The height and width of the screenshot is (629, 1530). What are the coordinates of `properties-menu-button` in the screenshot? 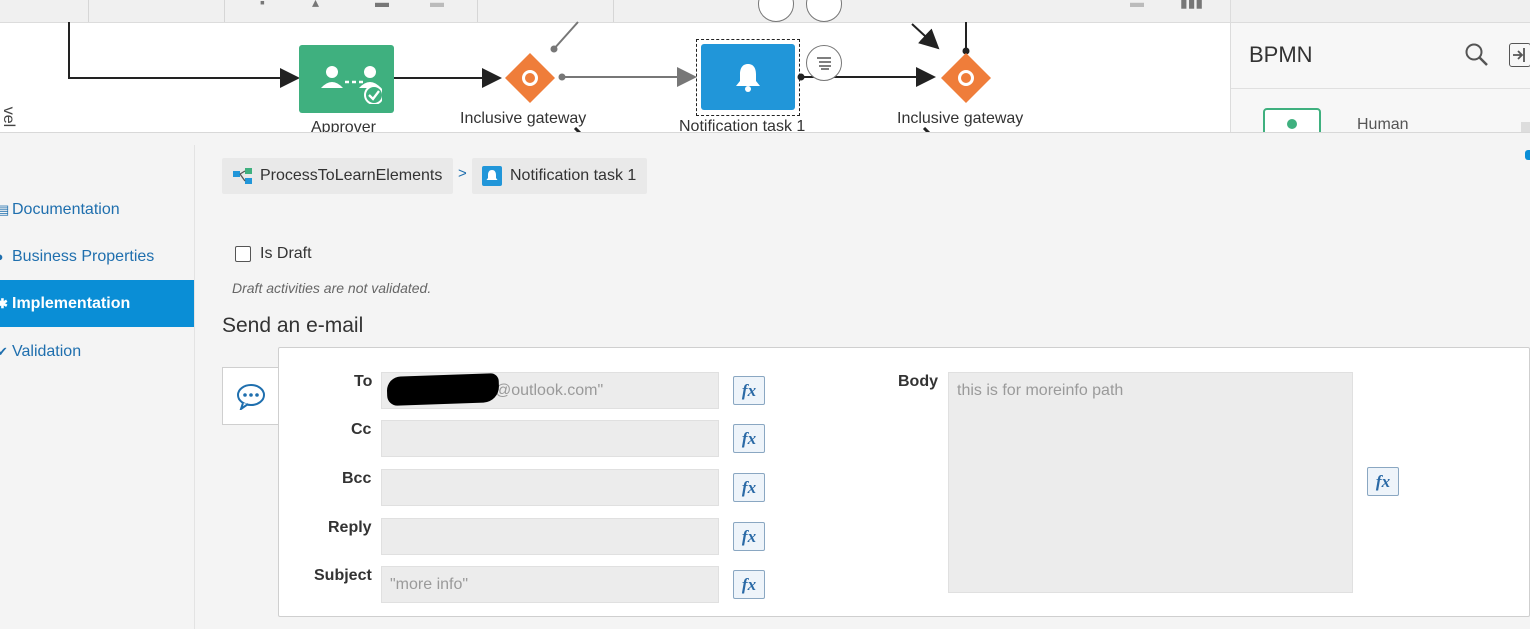 It's located at (824, 63).